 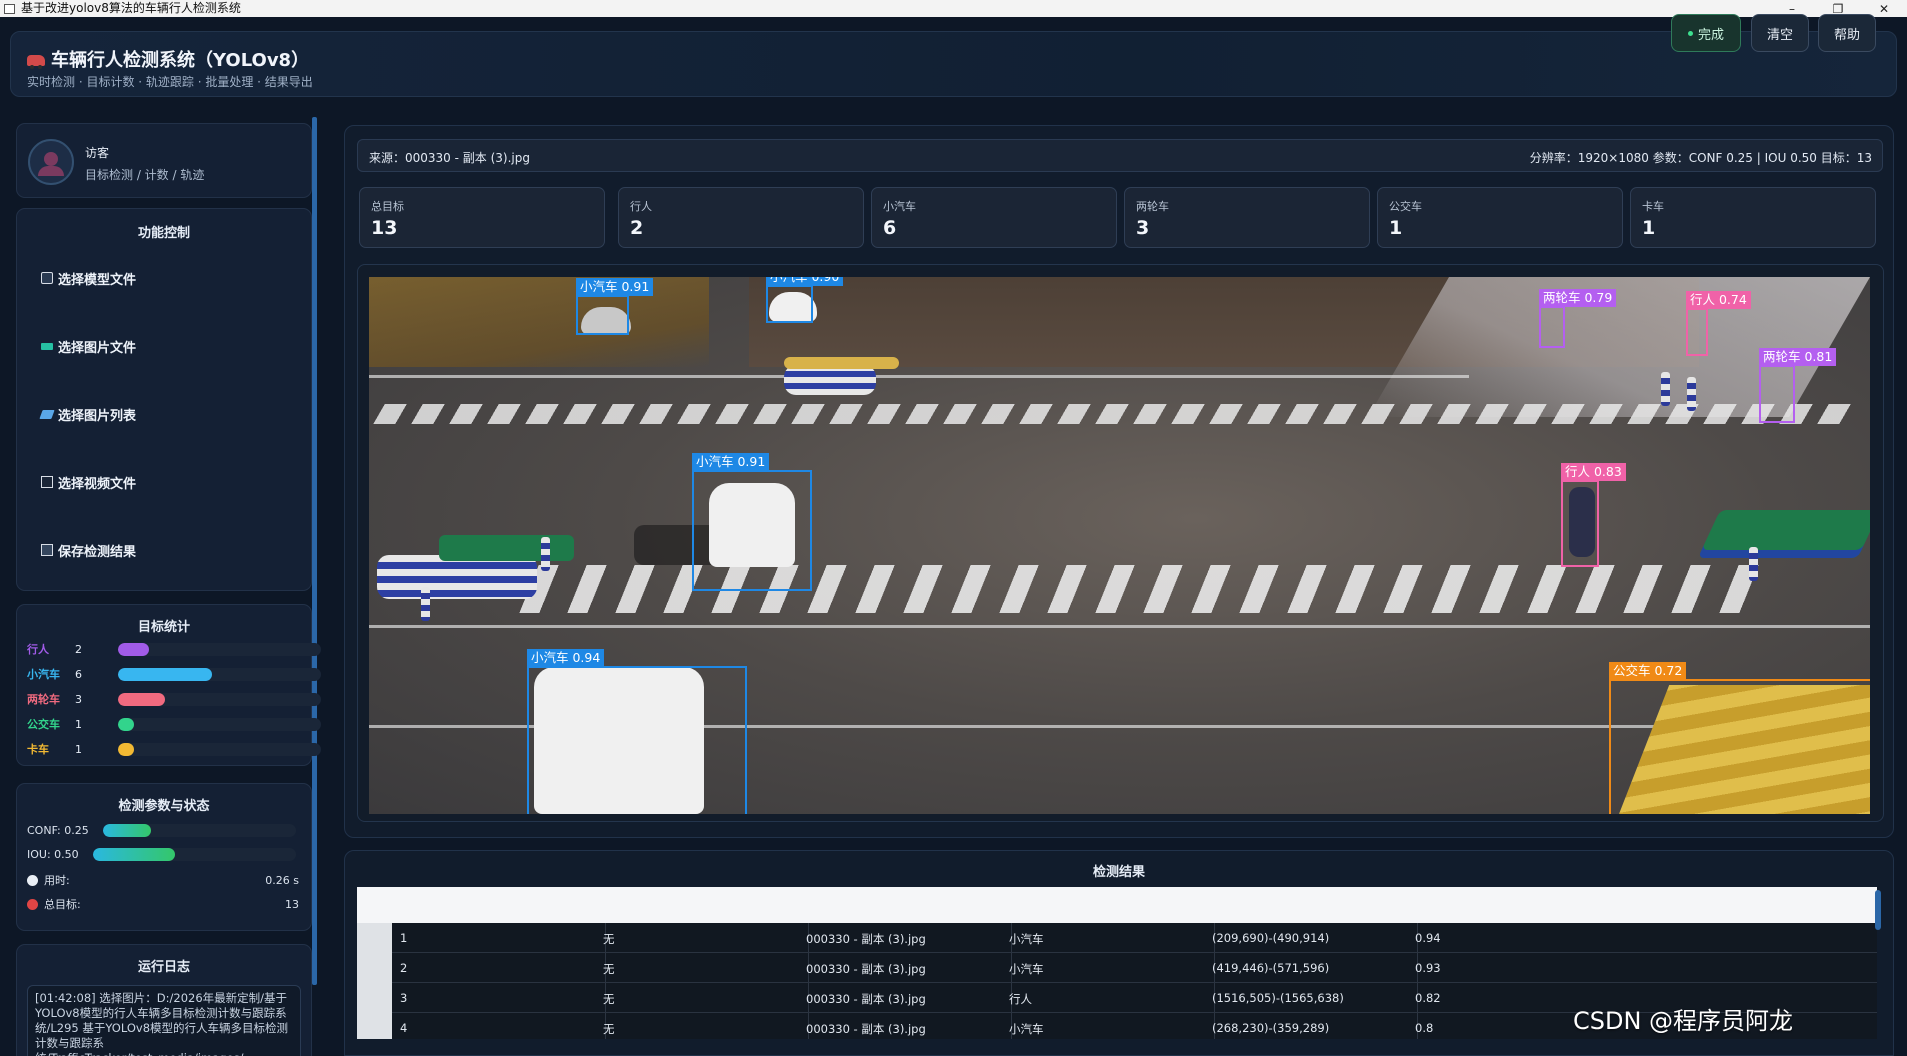 What do you see at coordinates (163, 967) in the screenshot?
I see `log-title: 运行日志` at bounding box center [163, 967].